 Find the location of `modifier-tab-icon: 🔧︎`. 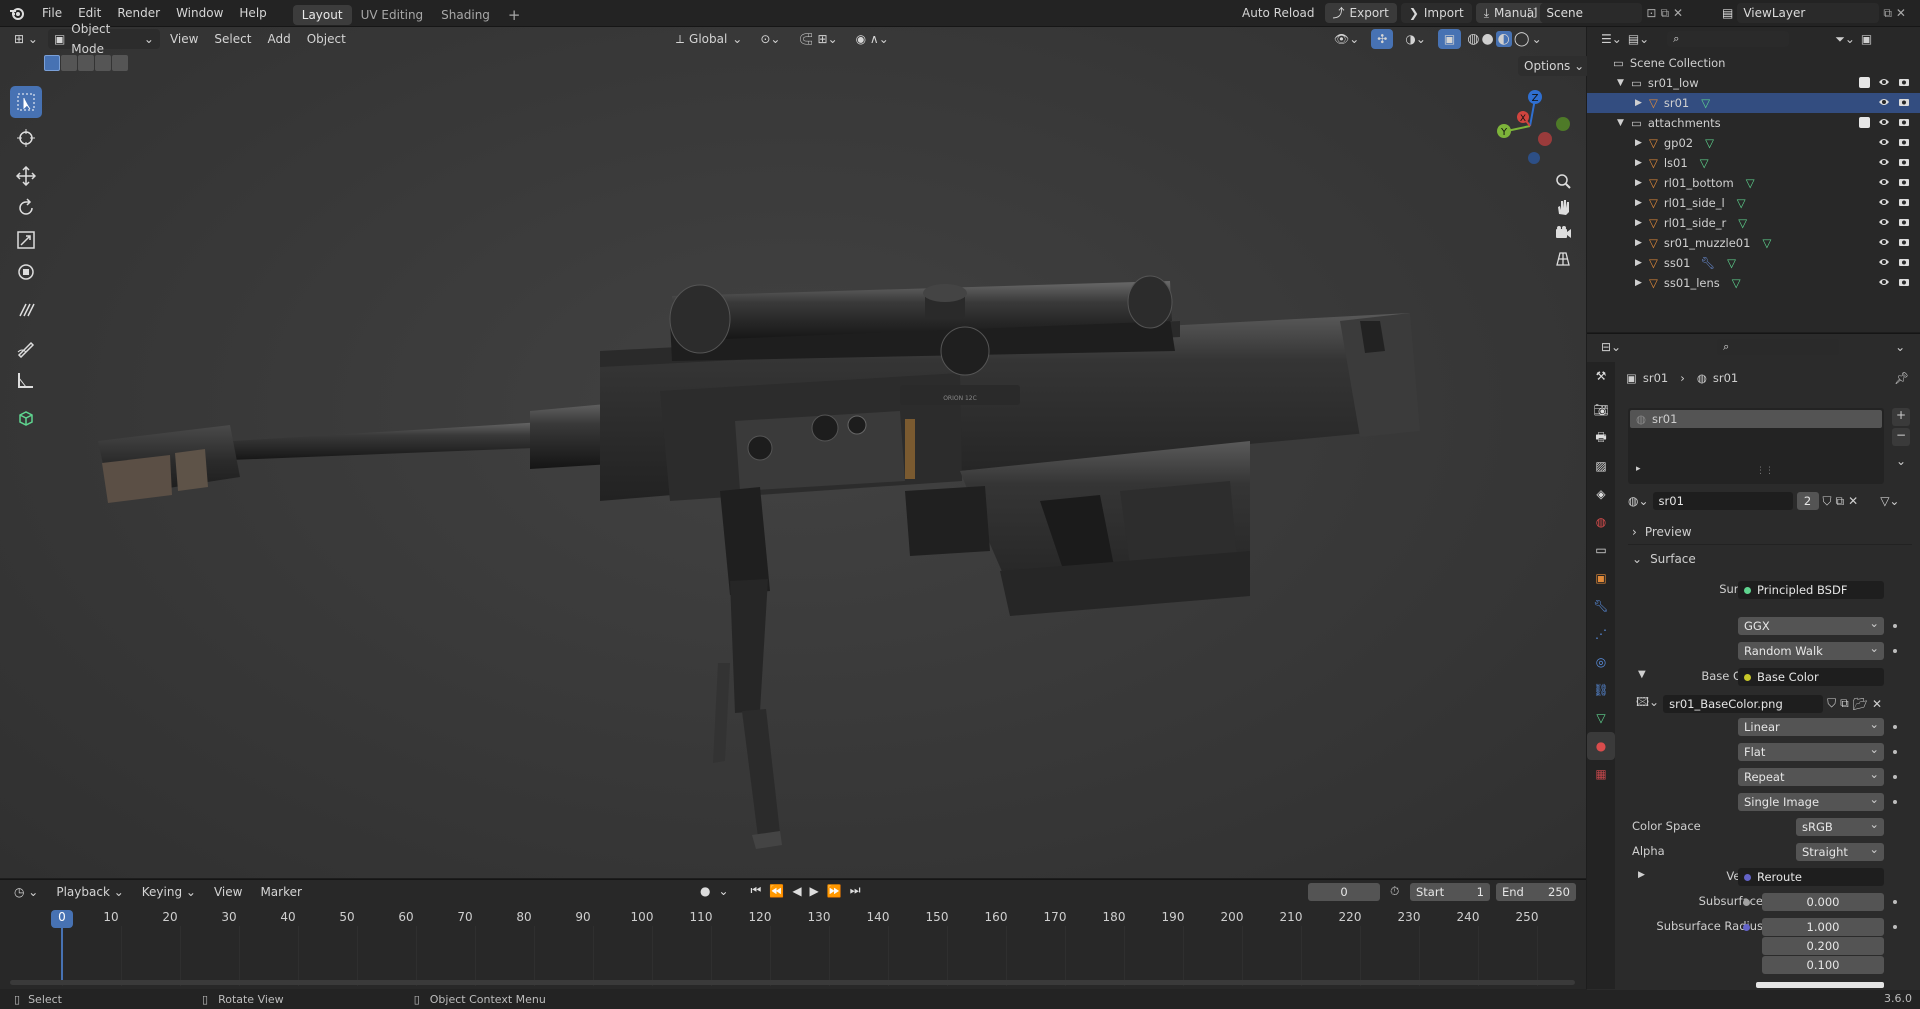

modifier-tab-icon: 🔧︎ is located at coordinates (1601, 606).